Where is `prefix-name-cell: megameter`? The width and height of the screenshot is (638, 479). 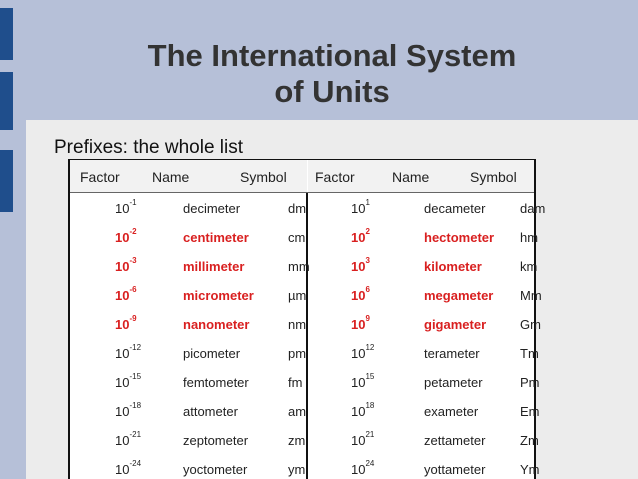 prefix-name-cell: megameter is located at coordinates (459, 295).